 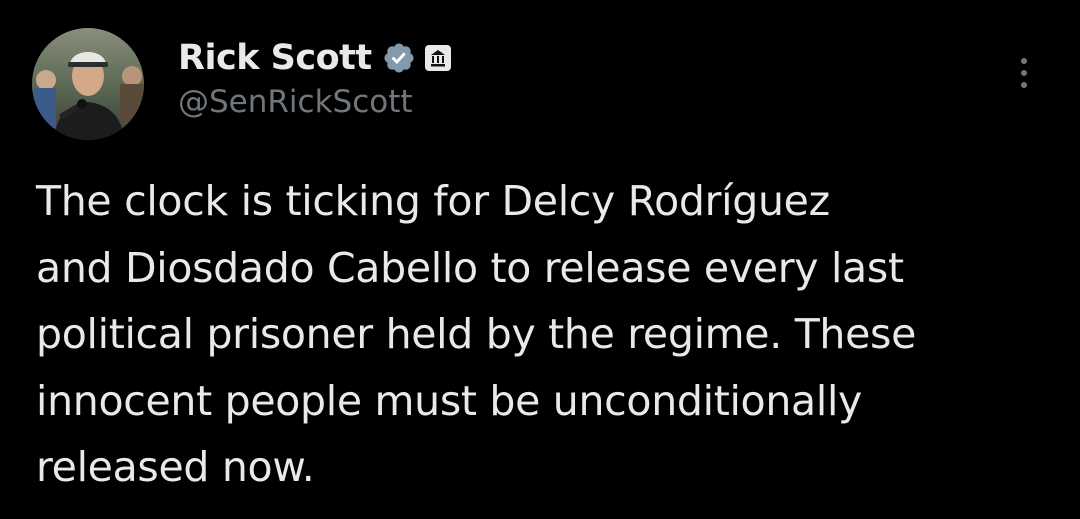 I want to click on display-name: Rick Scott, so click(x=275, y=58).